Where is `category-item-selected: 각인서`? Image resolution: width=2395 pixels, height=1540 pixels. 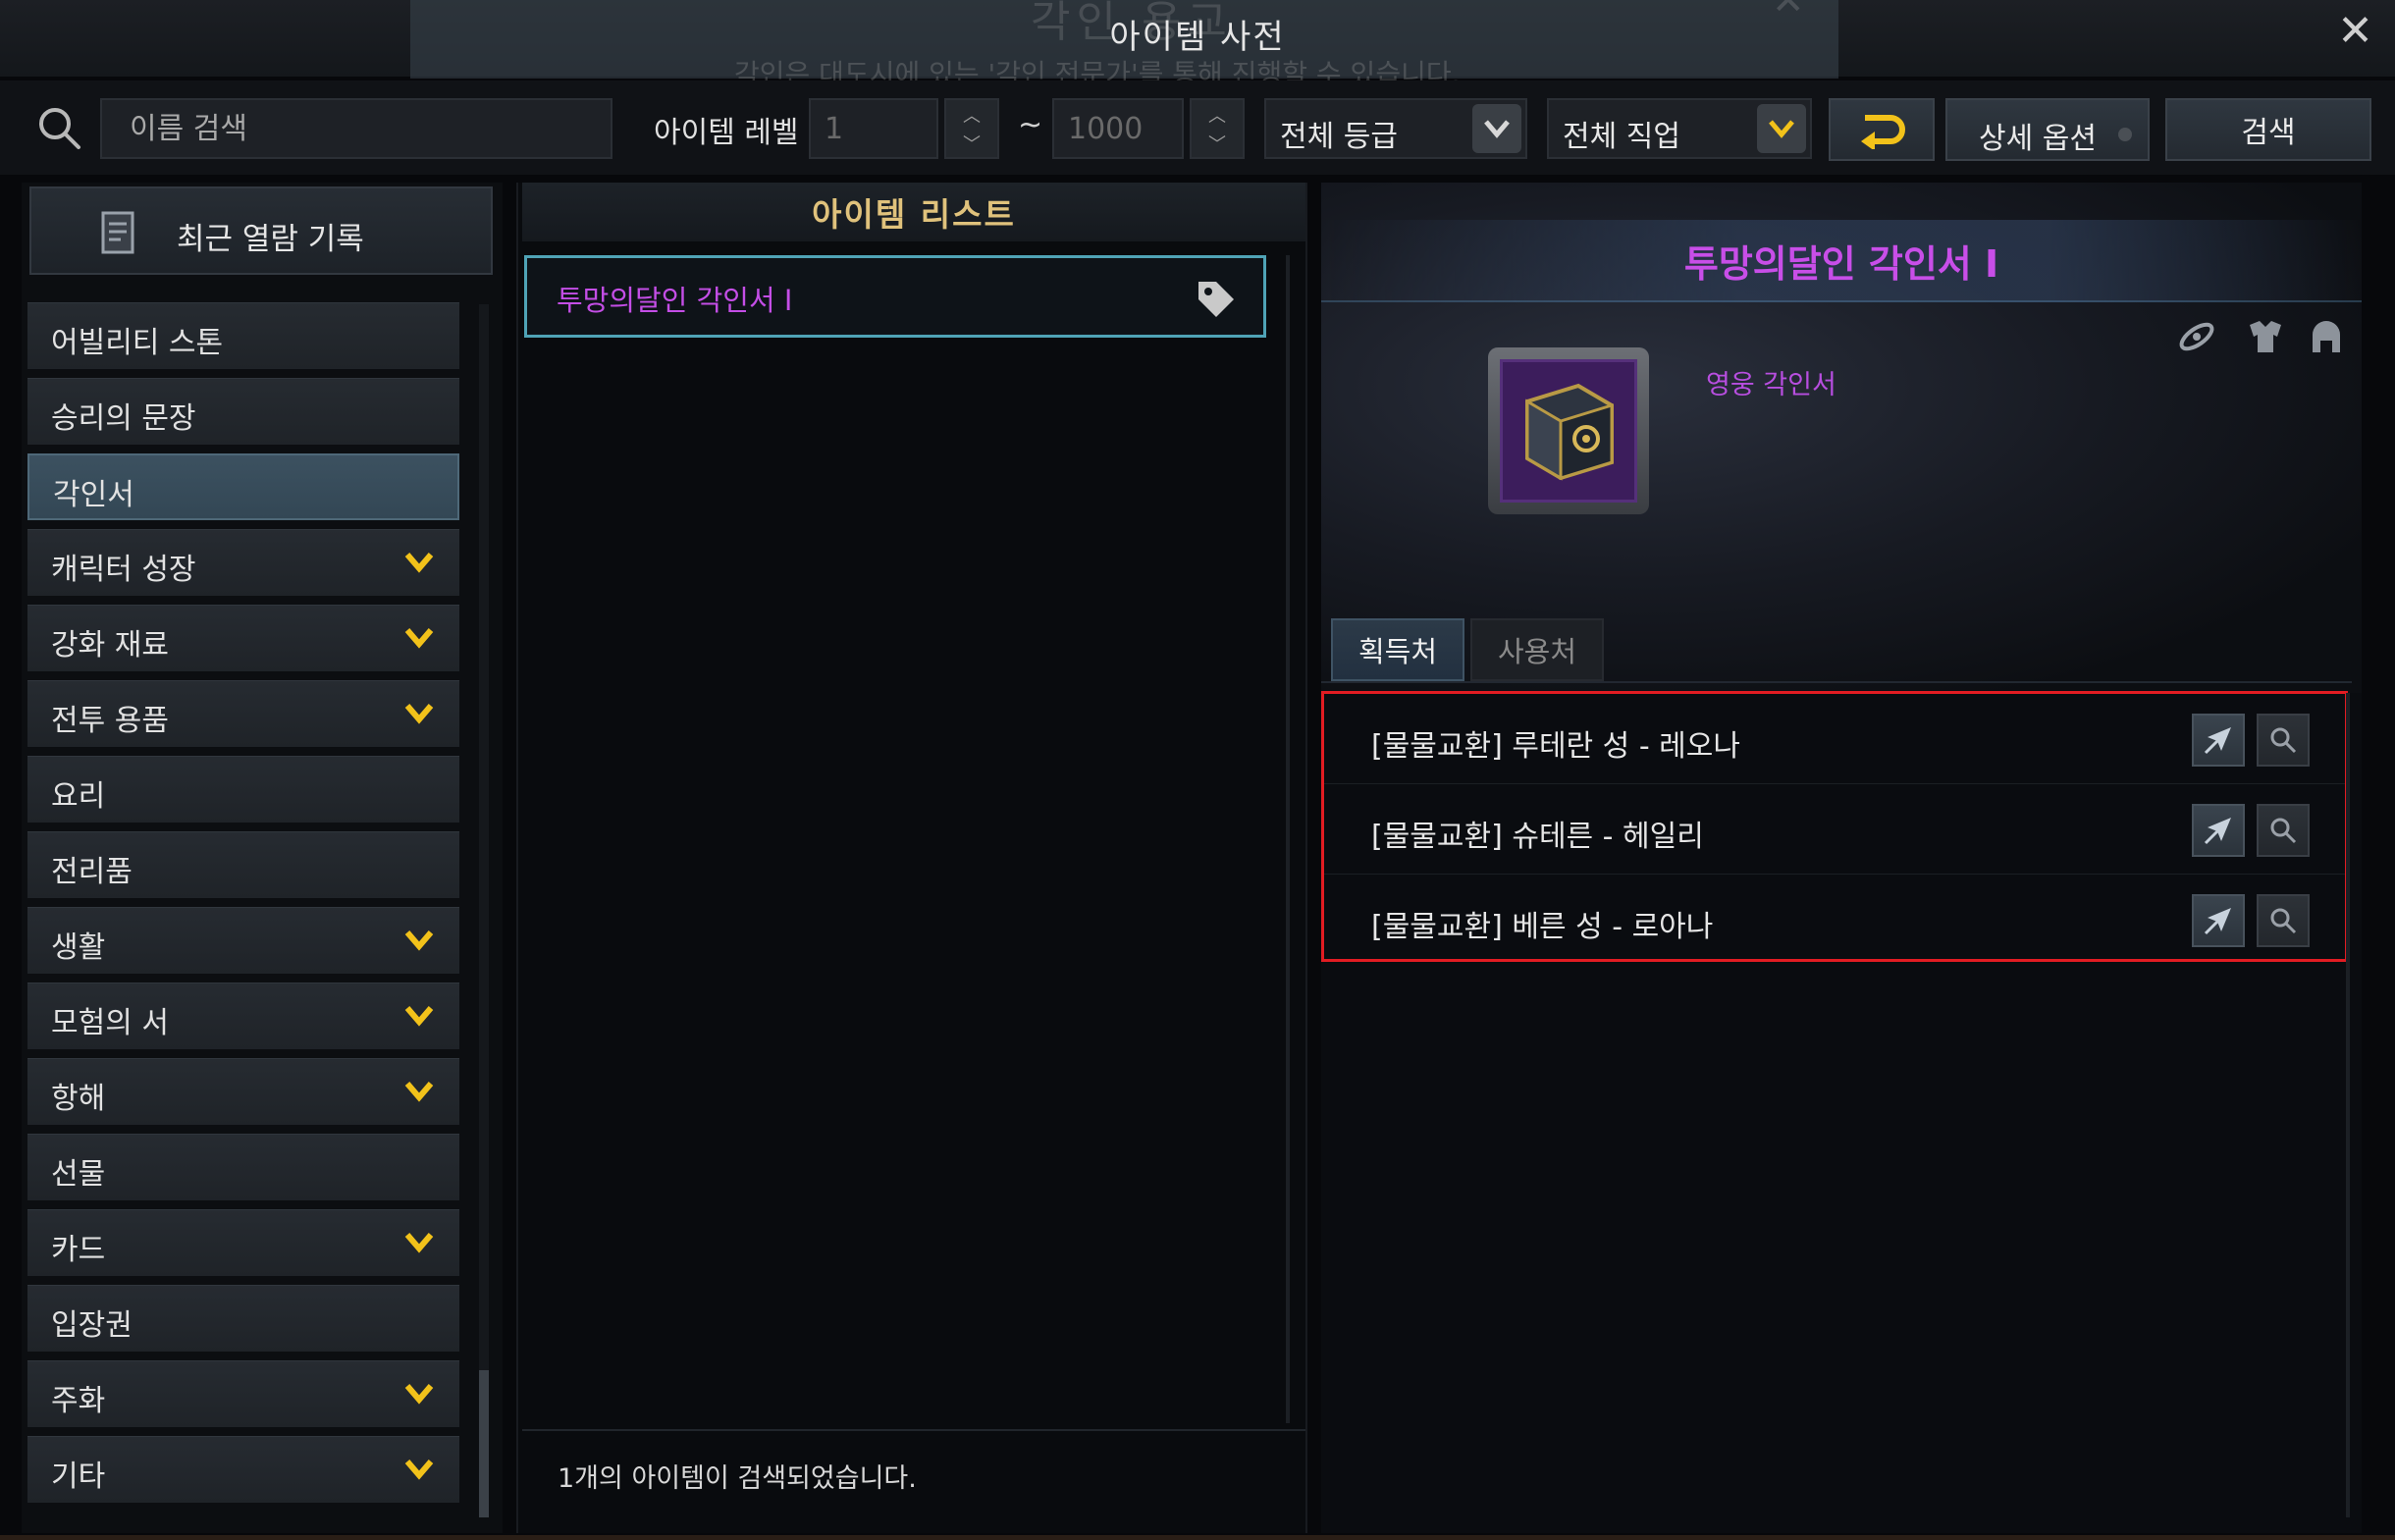
category-item-selected: 각인서 is located at coordinates (243, 487).